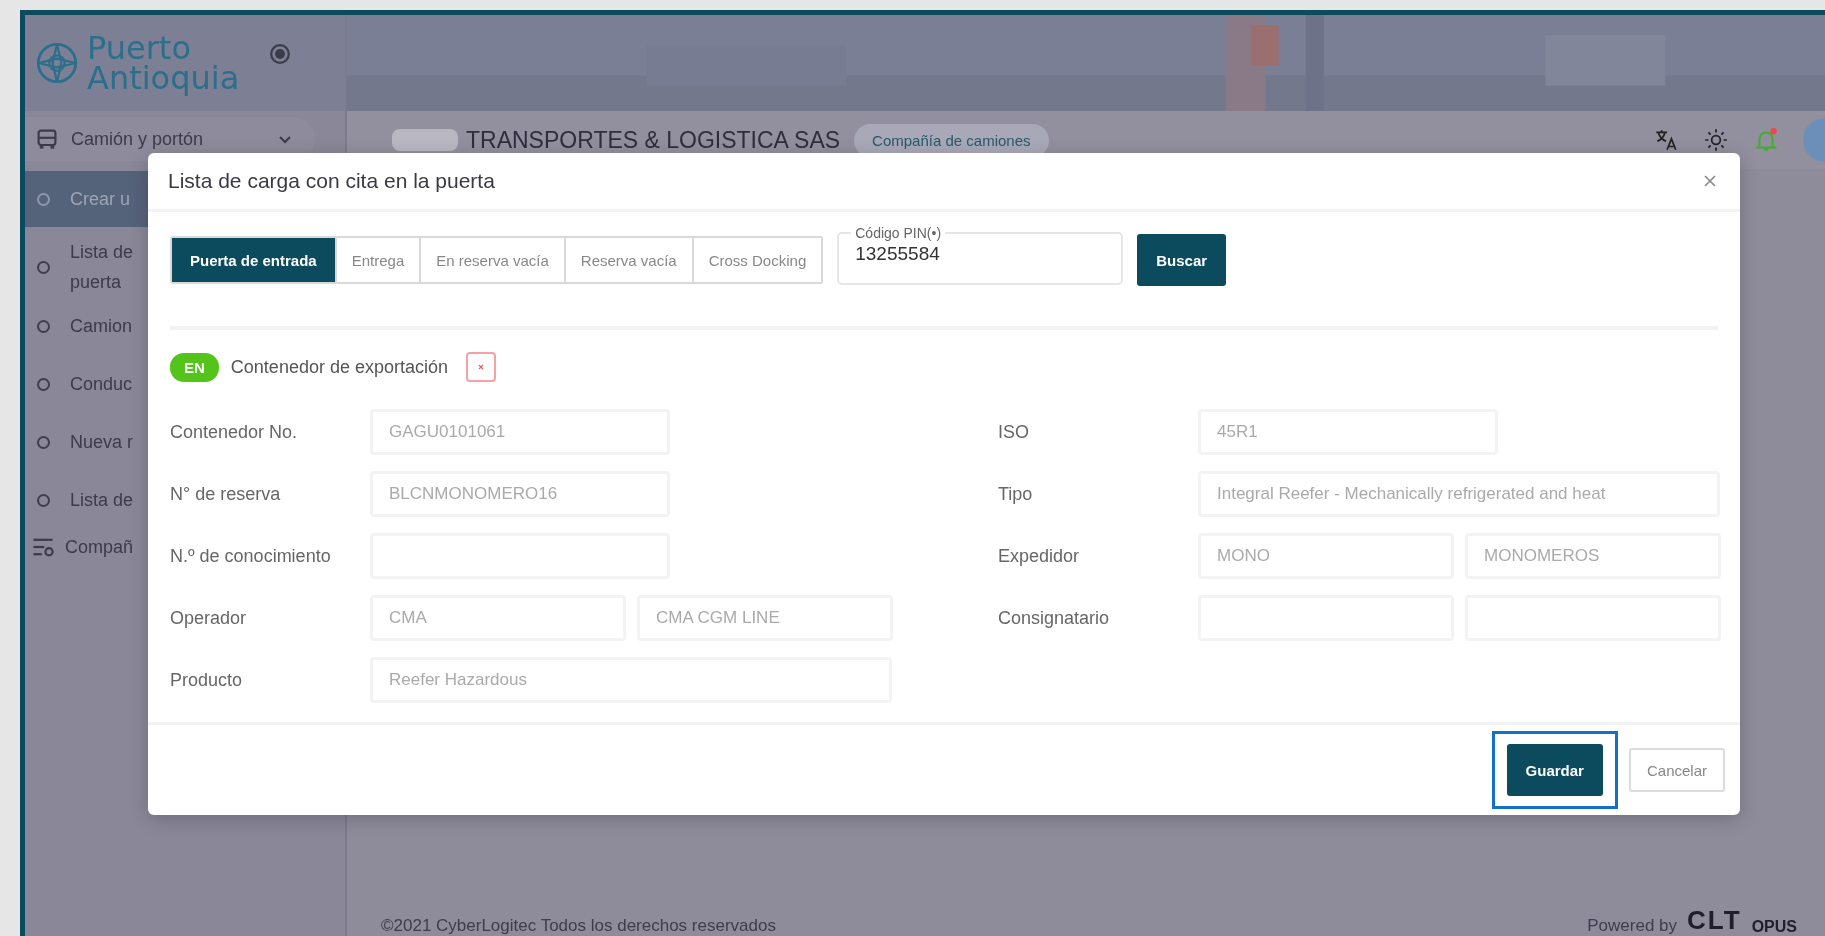  What do you see at coordinates (163, 78) in the screenshot?
I see `logo-text: Antioquia` at bounding box center [163, 78].